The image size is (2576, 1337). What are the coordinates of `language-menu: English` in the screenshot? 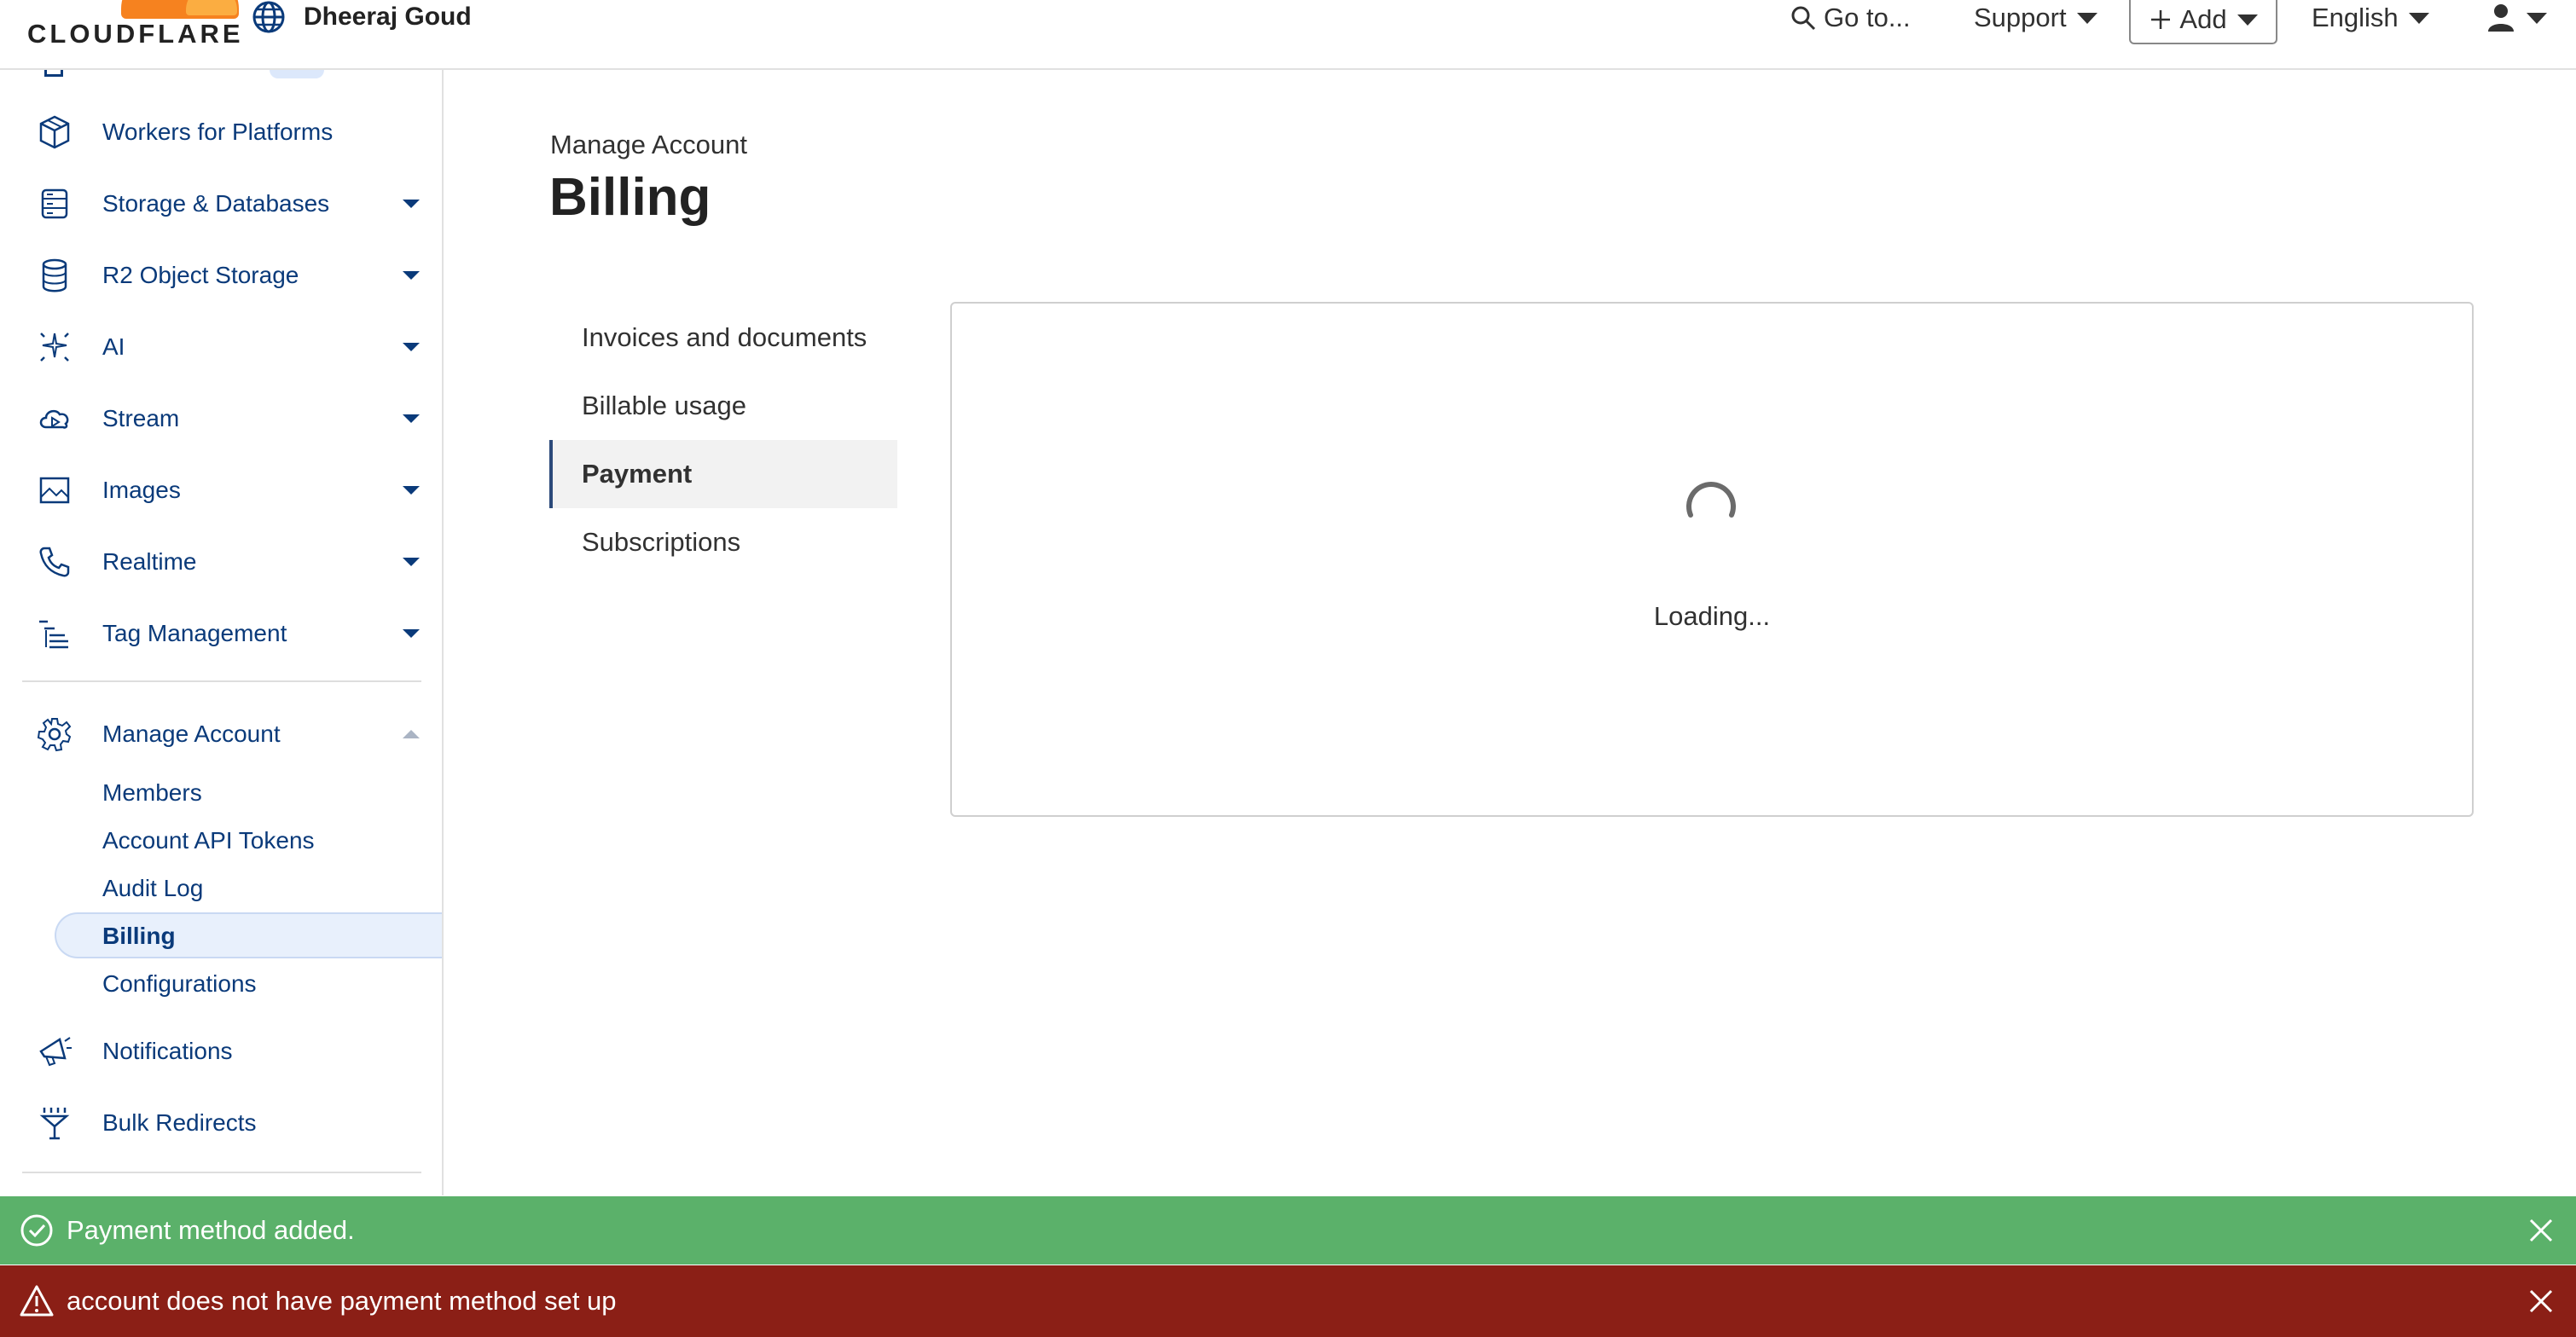 It's located at (2370, 18).